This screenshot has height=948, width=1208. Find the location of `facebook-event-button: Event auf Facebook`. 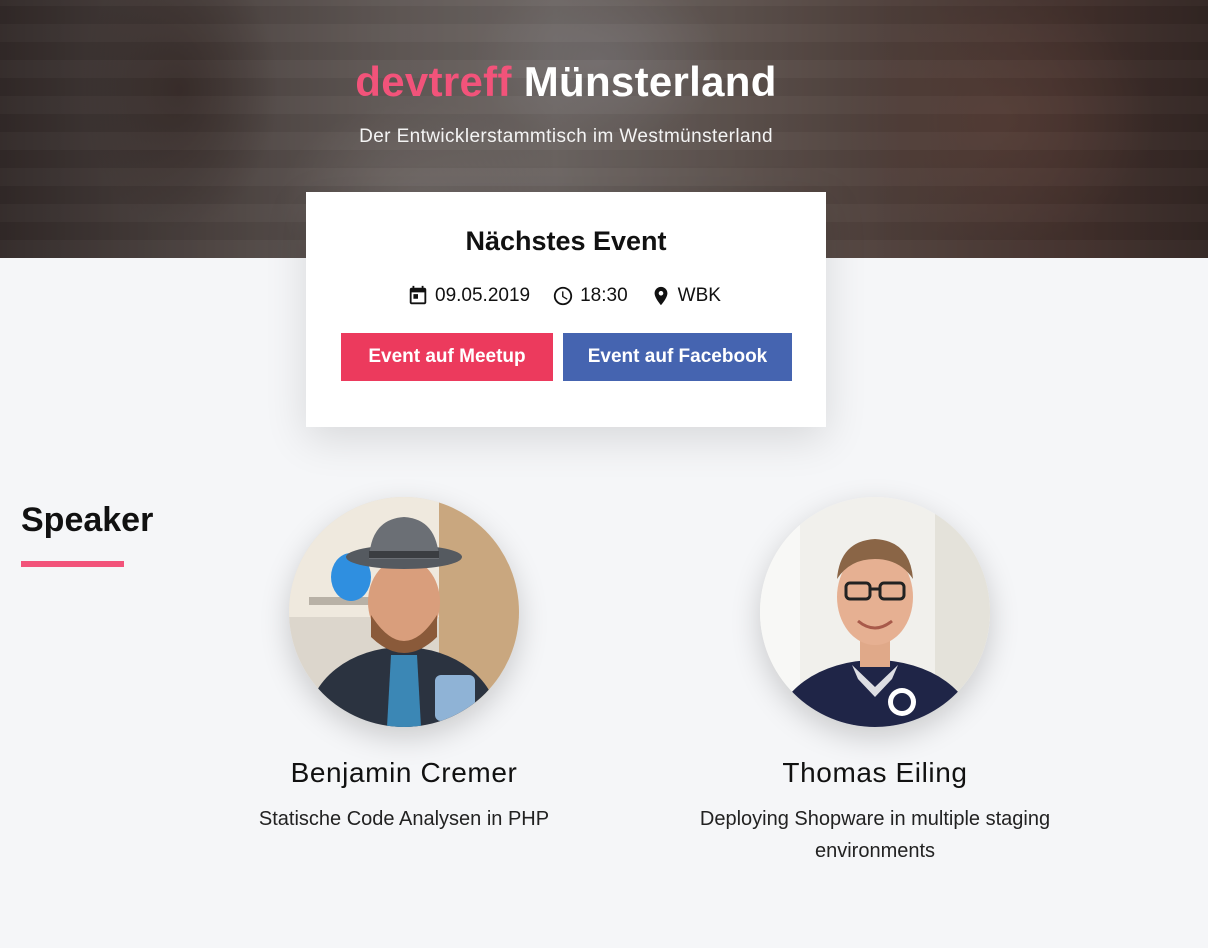

facebook-event-button: Event auf Facebook is located at coordinates (677, 357).